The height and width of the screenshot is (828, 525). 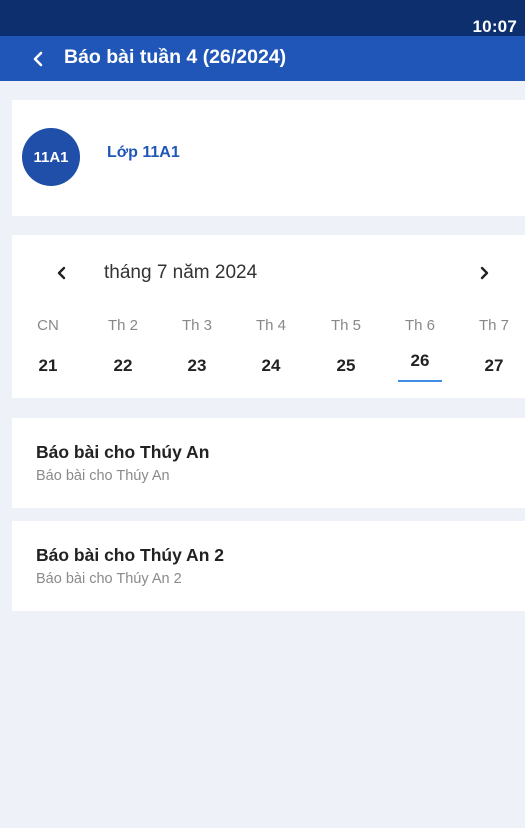 What do you see at coordinates (103, 476) in the screenshot?
I see `report-subtitle: Báo bài cho Thúy An` at bounding box center [103, 476].